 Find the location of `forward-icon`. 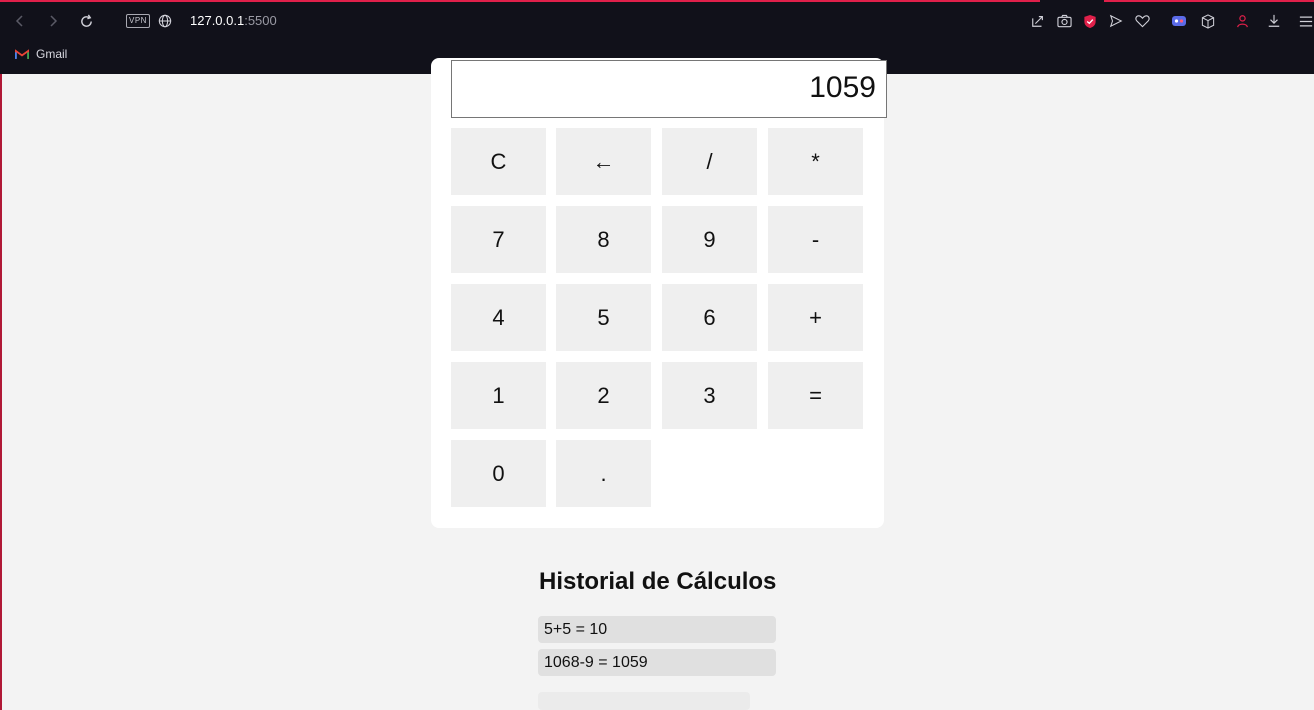

forward-icon is located at coordinates (53, 21).